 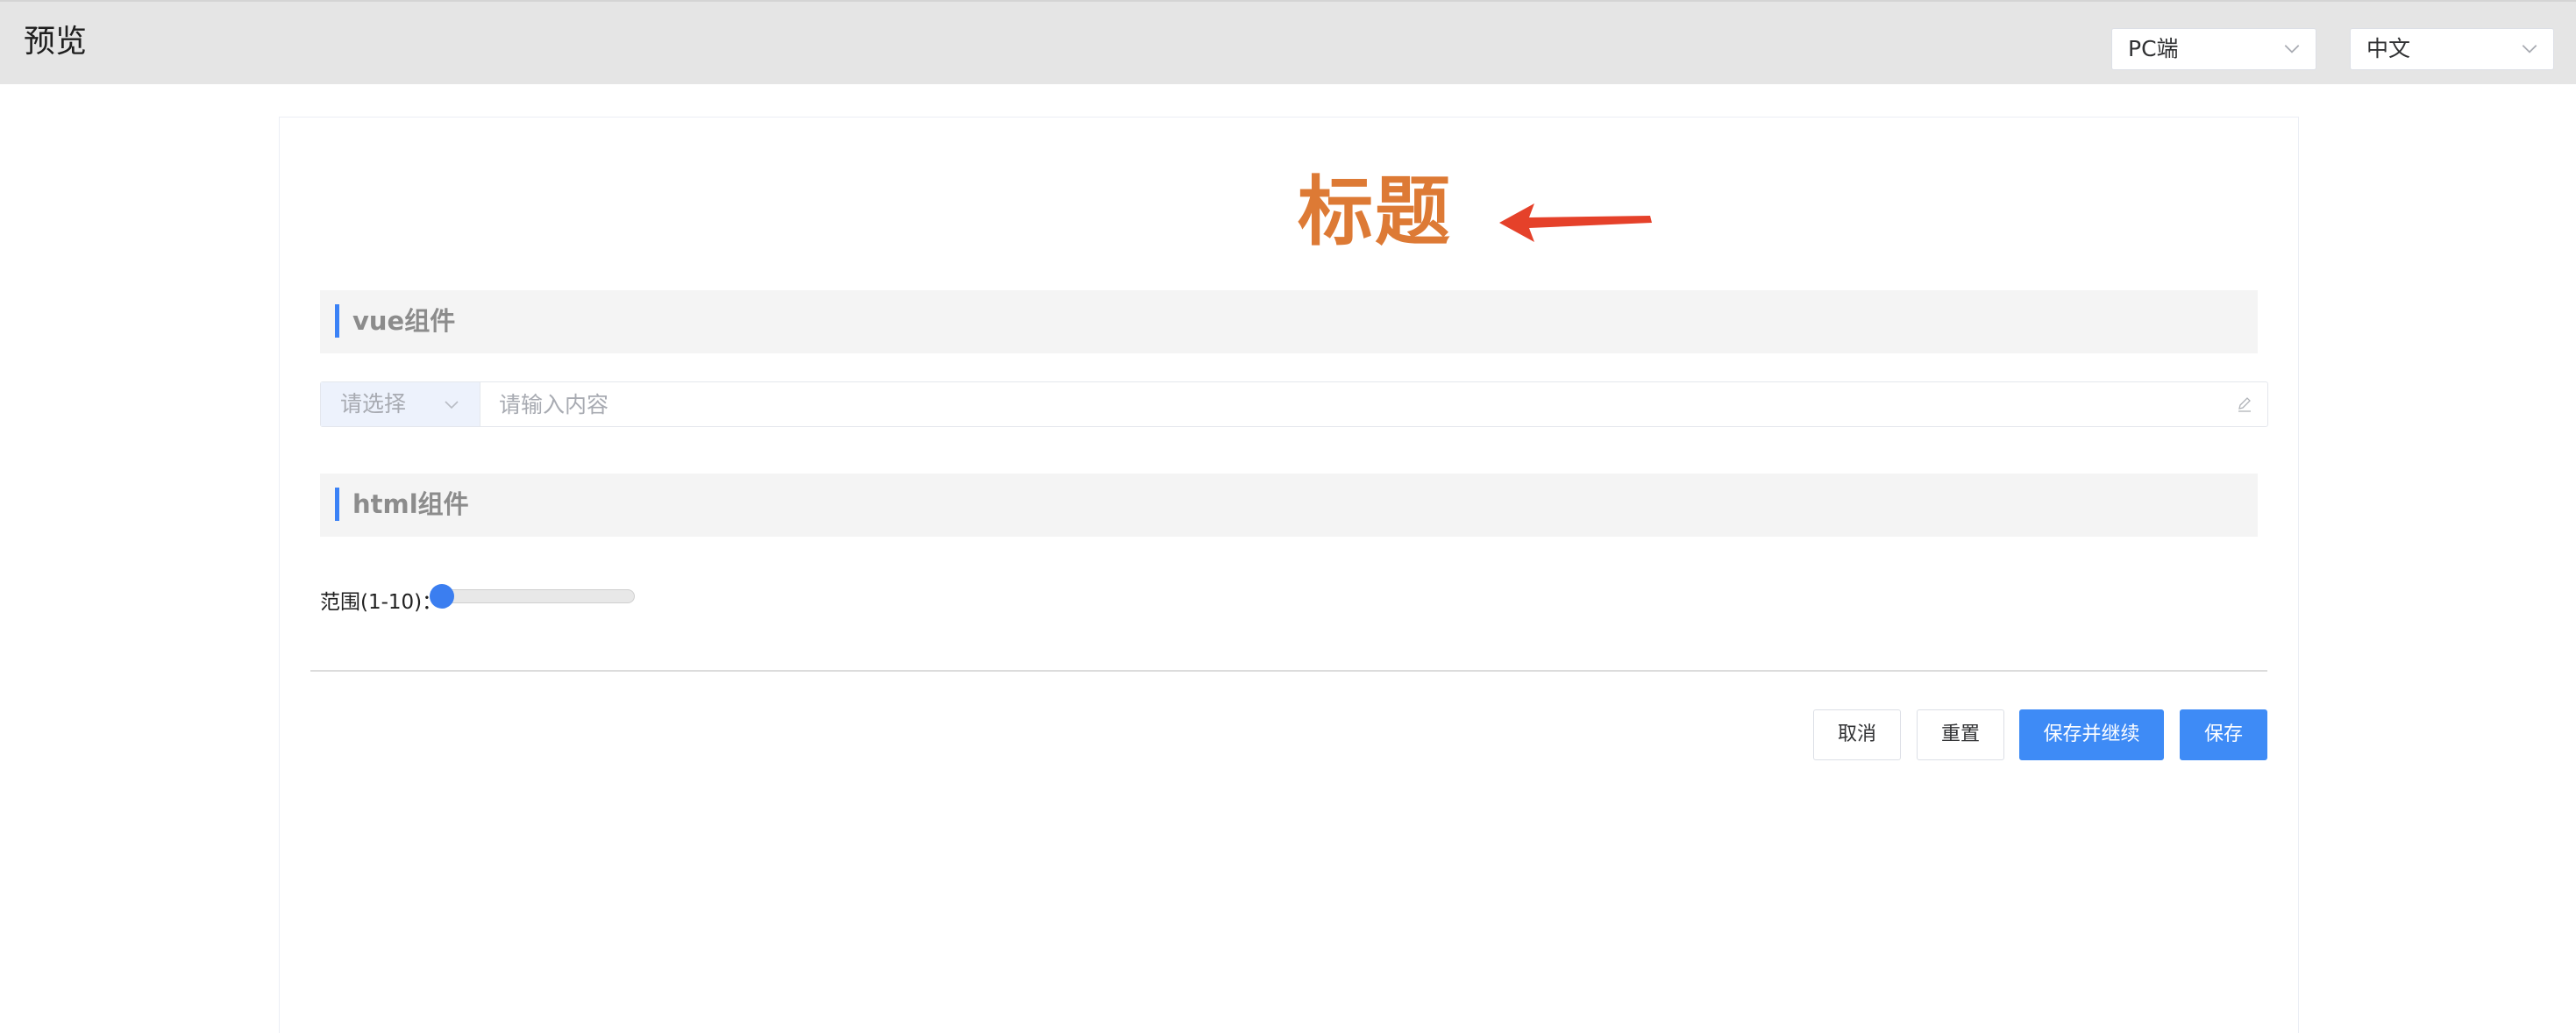 I want to click on range-label: 范围(1-10)：, so click(x=381, y=602).